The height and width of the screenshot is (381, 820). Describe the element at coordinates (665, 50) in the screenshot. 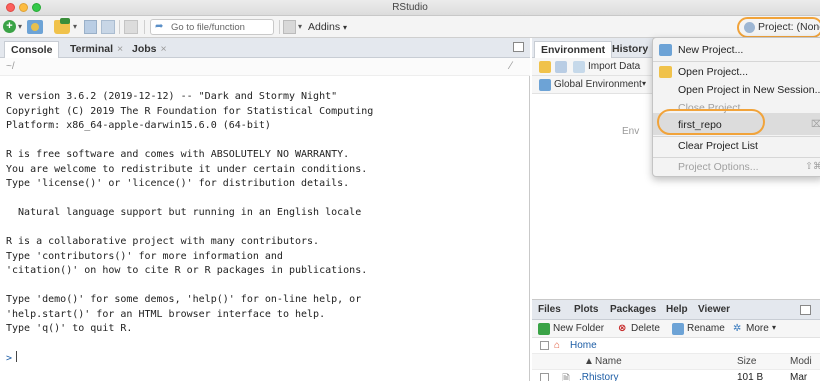

I see `new-project-icon` at that location.